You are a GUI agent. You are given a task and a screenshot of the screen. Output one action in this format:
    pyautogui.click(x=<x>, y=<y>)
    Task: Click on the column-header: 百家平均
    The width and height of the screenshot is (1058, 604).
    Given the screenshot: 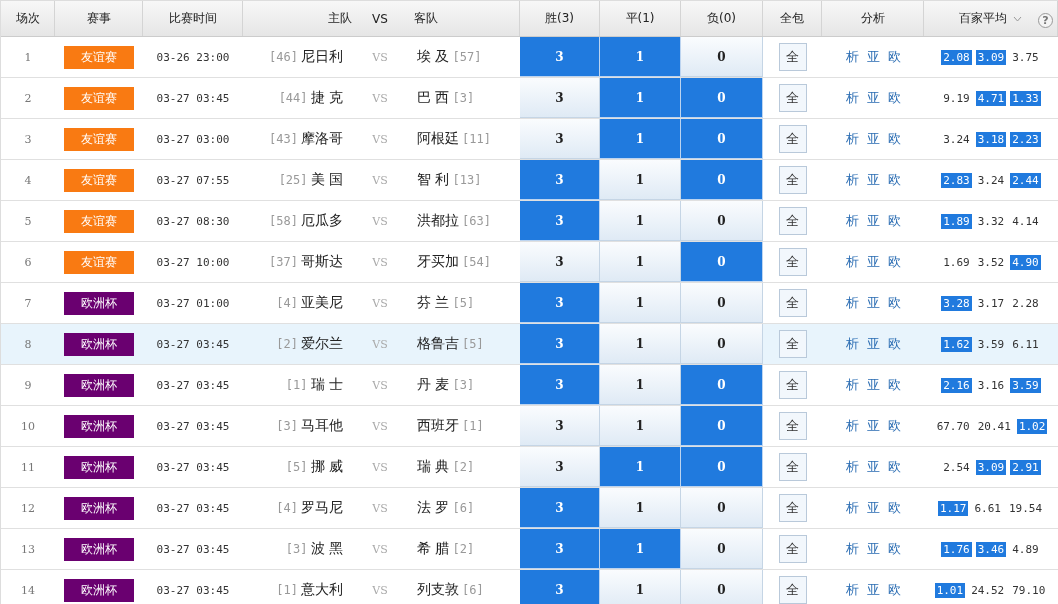 What is the action you would take?
    pyautogui.click(x=983, y=18)
    